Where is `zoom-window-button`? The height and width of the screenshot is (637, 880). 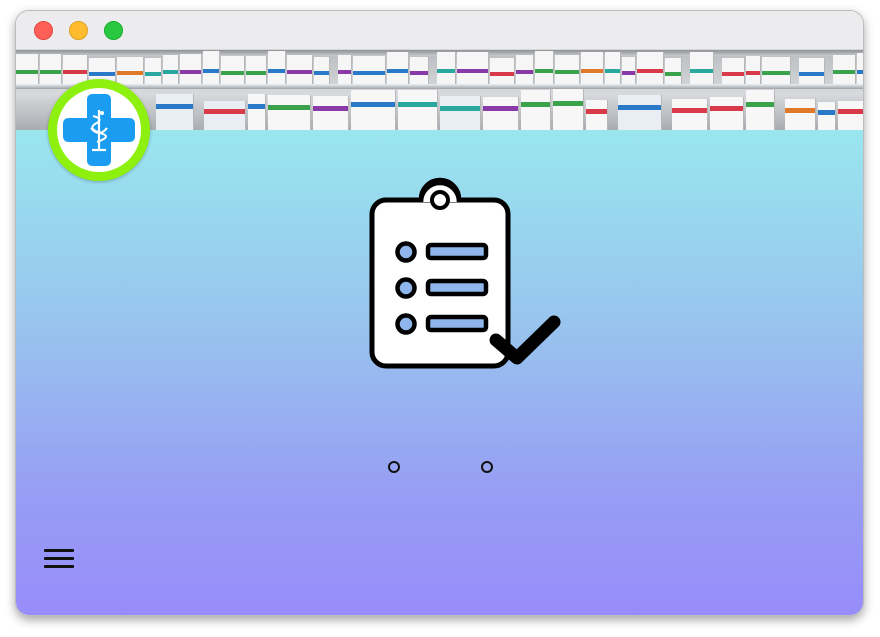 zoom-window-button is located at coordinates (113, 30).